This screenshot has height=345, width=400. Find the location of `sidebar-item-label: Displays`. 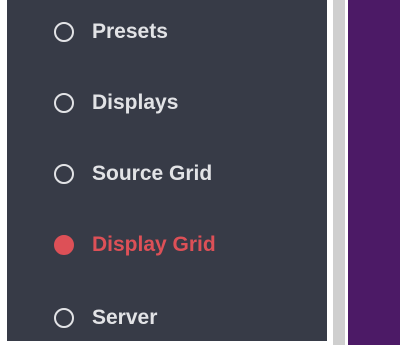

sidebar-item-label: Displays is located at coordinates (135, 102).